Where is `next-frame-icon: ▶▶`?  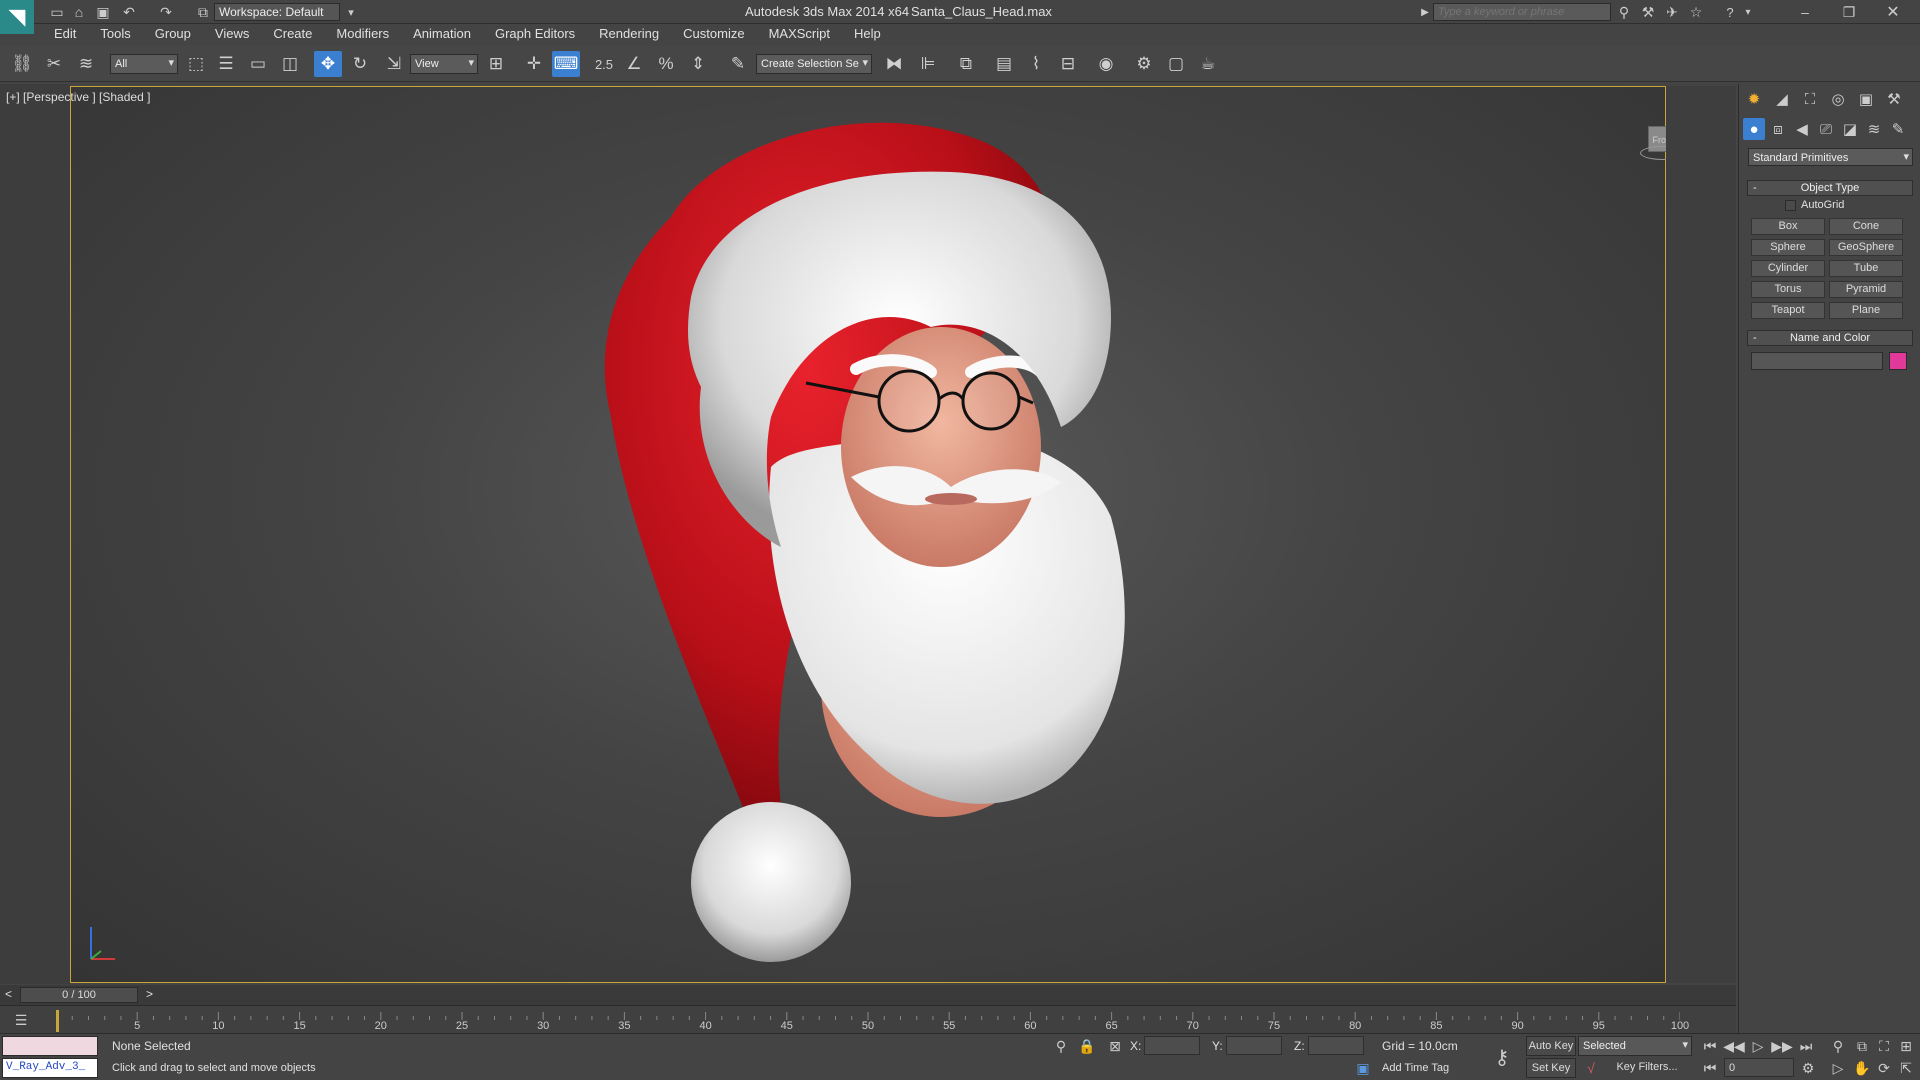 next-frame-icon: ▶▶ is located at coordinates (1782, 1046).